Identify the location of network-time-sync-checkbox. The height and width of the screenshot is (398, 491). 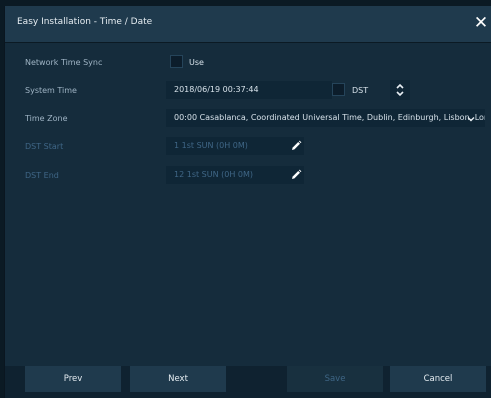
(176, 61).